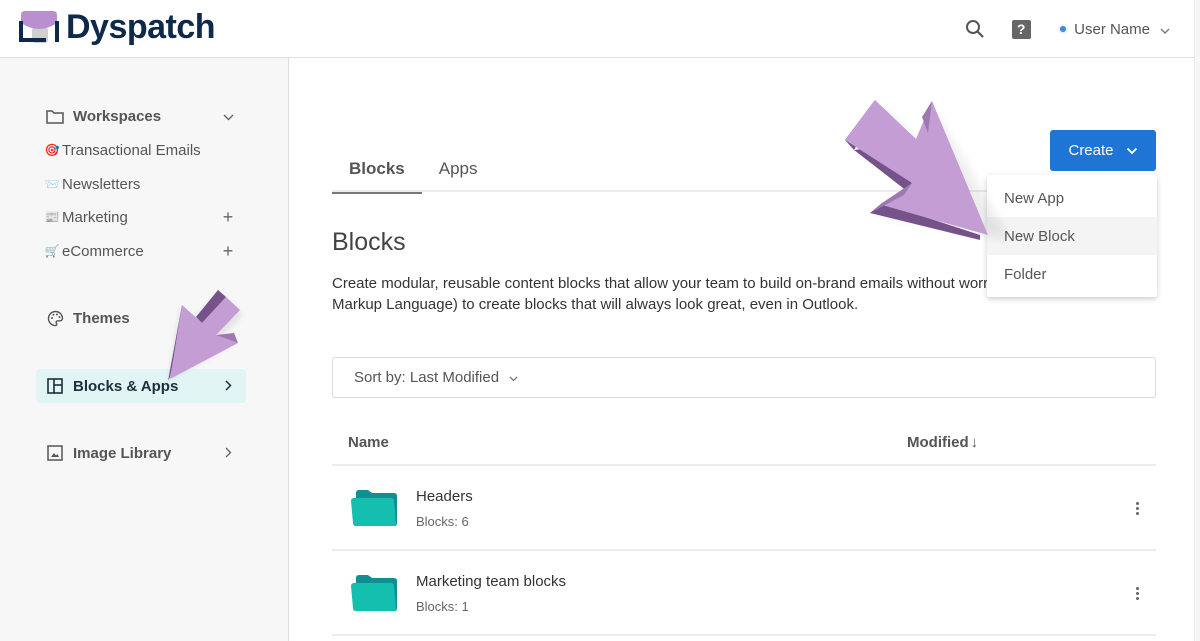  I want to click on folder-name: Headers, so click(444, 496).